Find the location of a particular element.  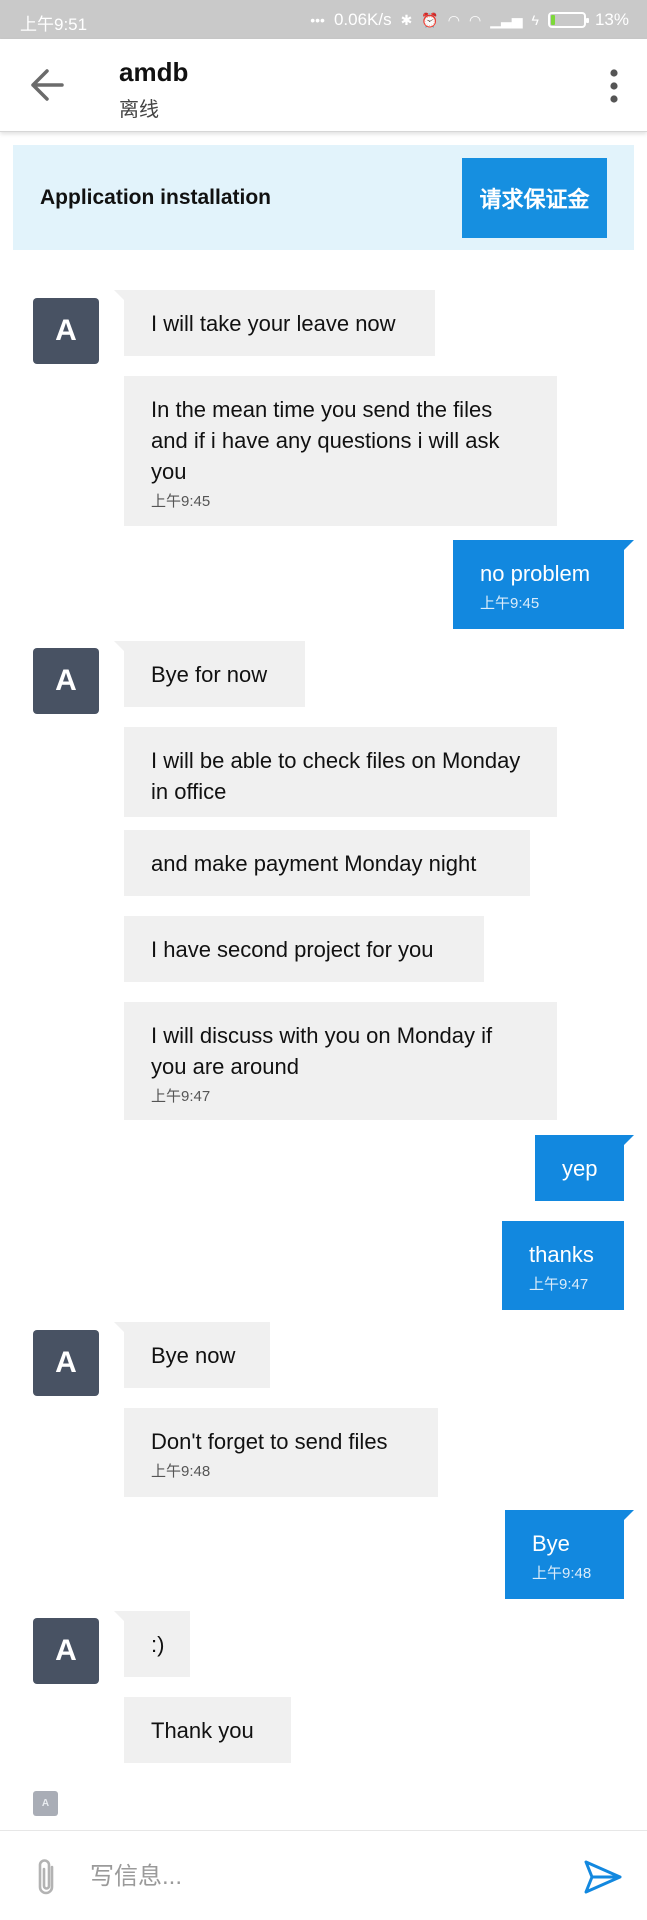

message-bubble-incoming: I have second project for you is located at coordinates (304, 949).